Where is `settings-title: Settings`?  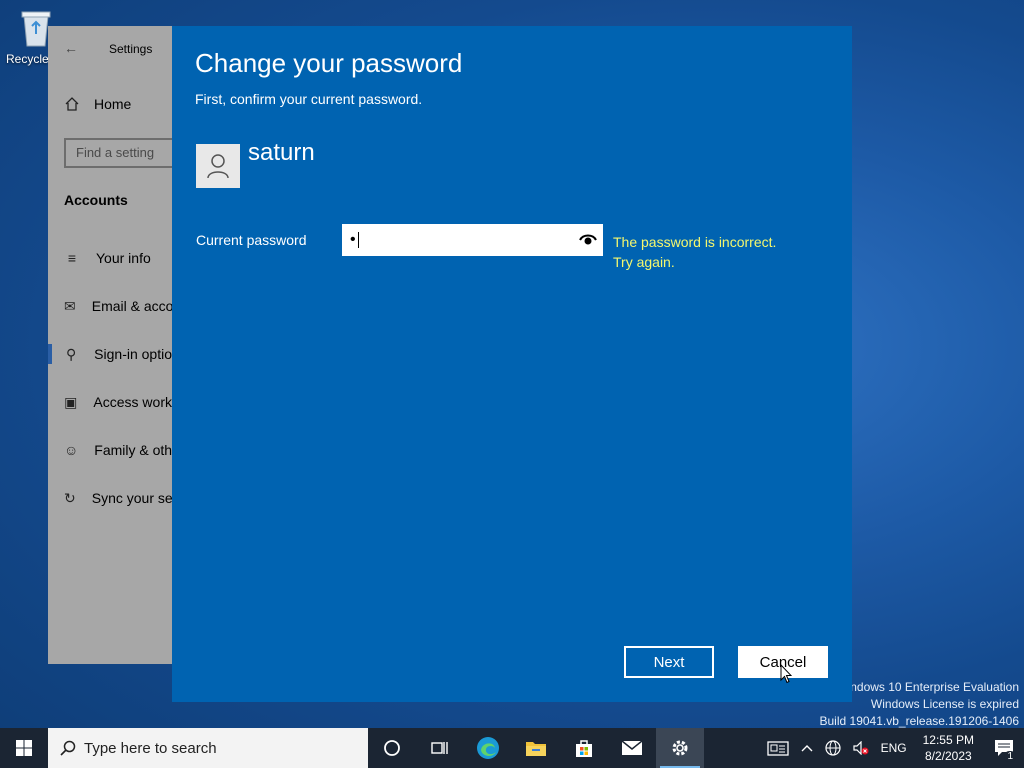
settings-title: Settings is located at coordinates (131, 49).